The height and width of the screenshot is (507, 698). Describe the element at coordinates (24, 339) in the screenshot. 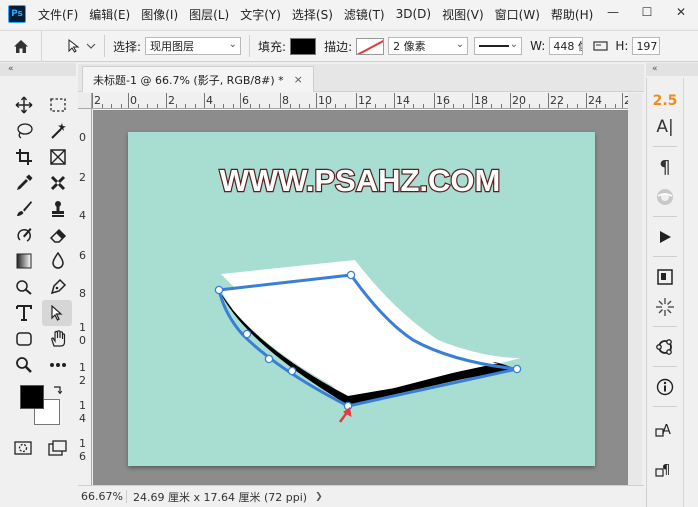

I see `rectangle-tool` at that location.